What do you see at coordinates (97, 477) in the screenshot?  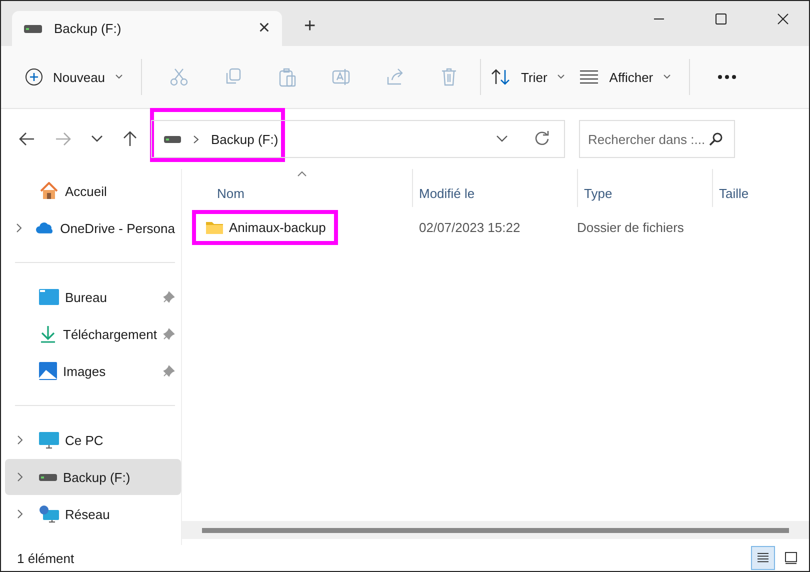 I see `sidebar-label: Backup (F:)` at bounding box center [97, 477].